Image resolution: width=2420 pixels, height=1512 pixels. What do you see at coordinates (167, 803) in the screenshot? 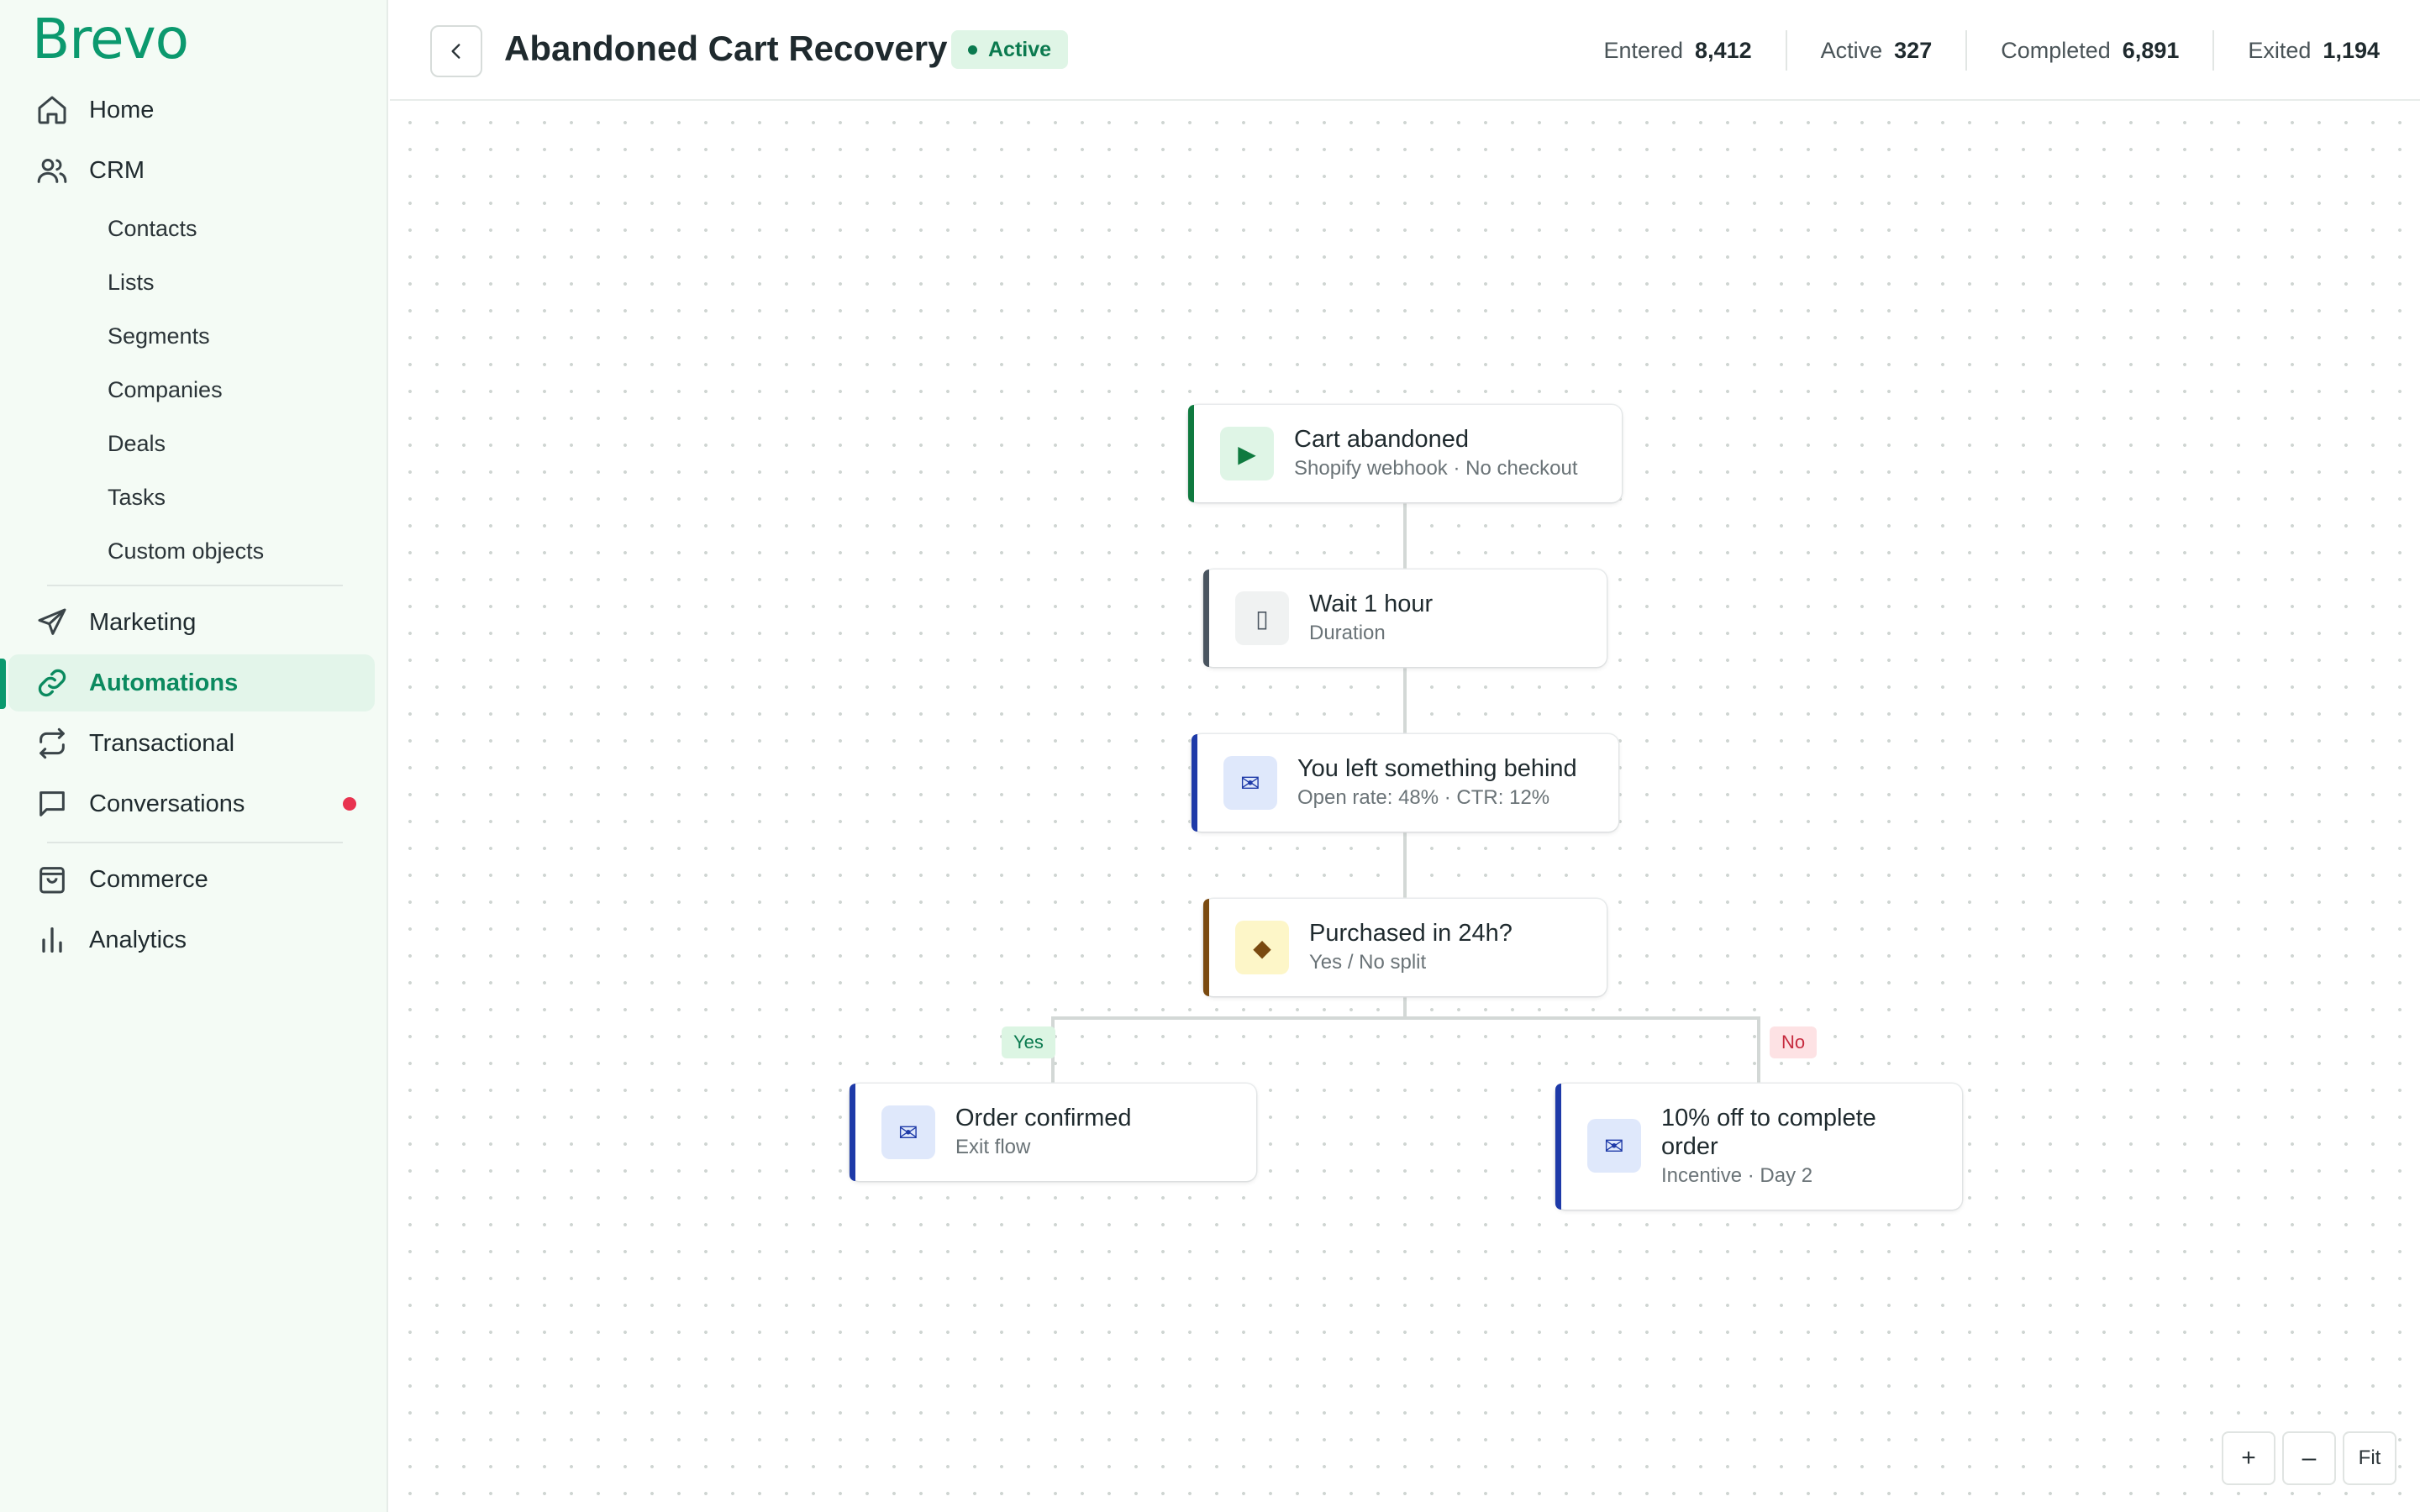
I see `nav-label: Conversations` at bounding box center [167, 803].